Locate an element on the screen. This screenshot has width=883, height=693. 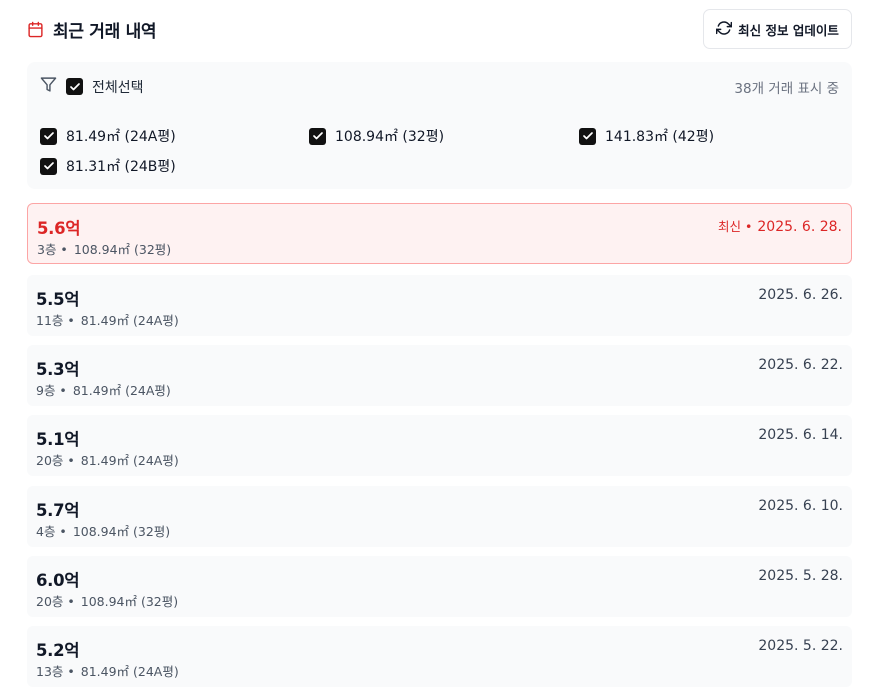
transaction-meta: 3층 • 108.94㎡ (32평) is located at coordinates (104, 248).